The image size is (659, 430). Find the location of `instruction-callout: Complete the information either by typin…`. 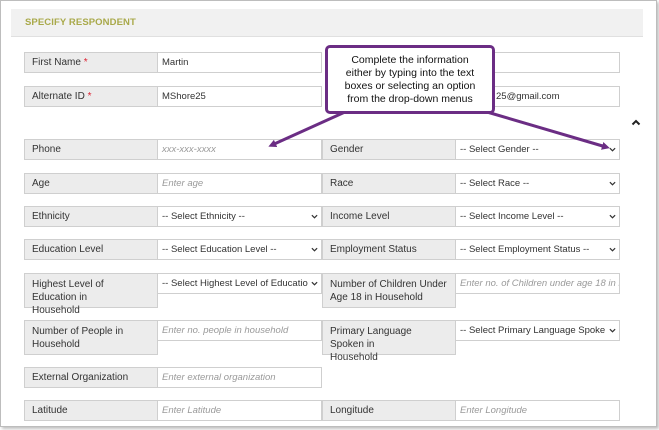

instruction-callout: Complete the information either by typin… is located at coordinates (410, 79).